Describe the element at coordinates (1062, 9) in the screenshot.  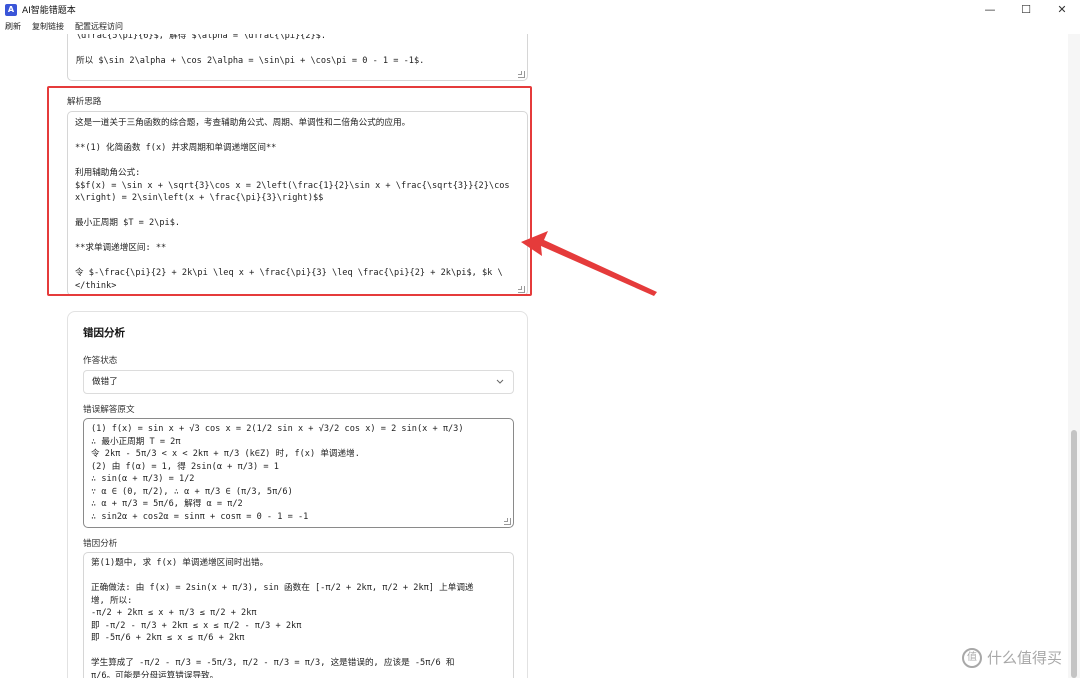
I see `close-button: ✕` at that location.